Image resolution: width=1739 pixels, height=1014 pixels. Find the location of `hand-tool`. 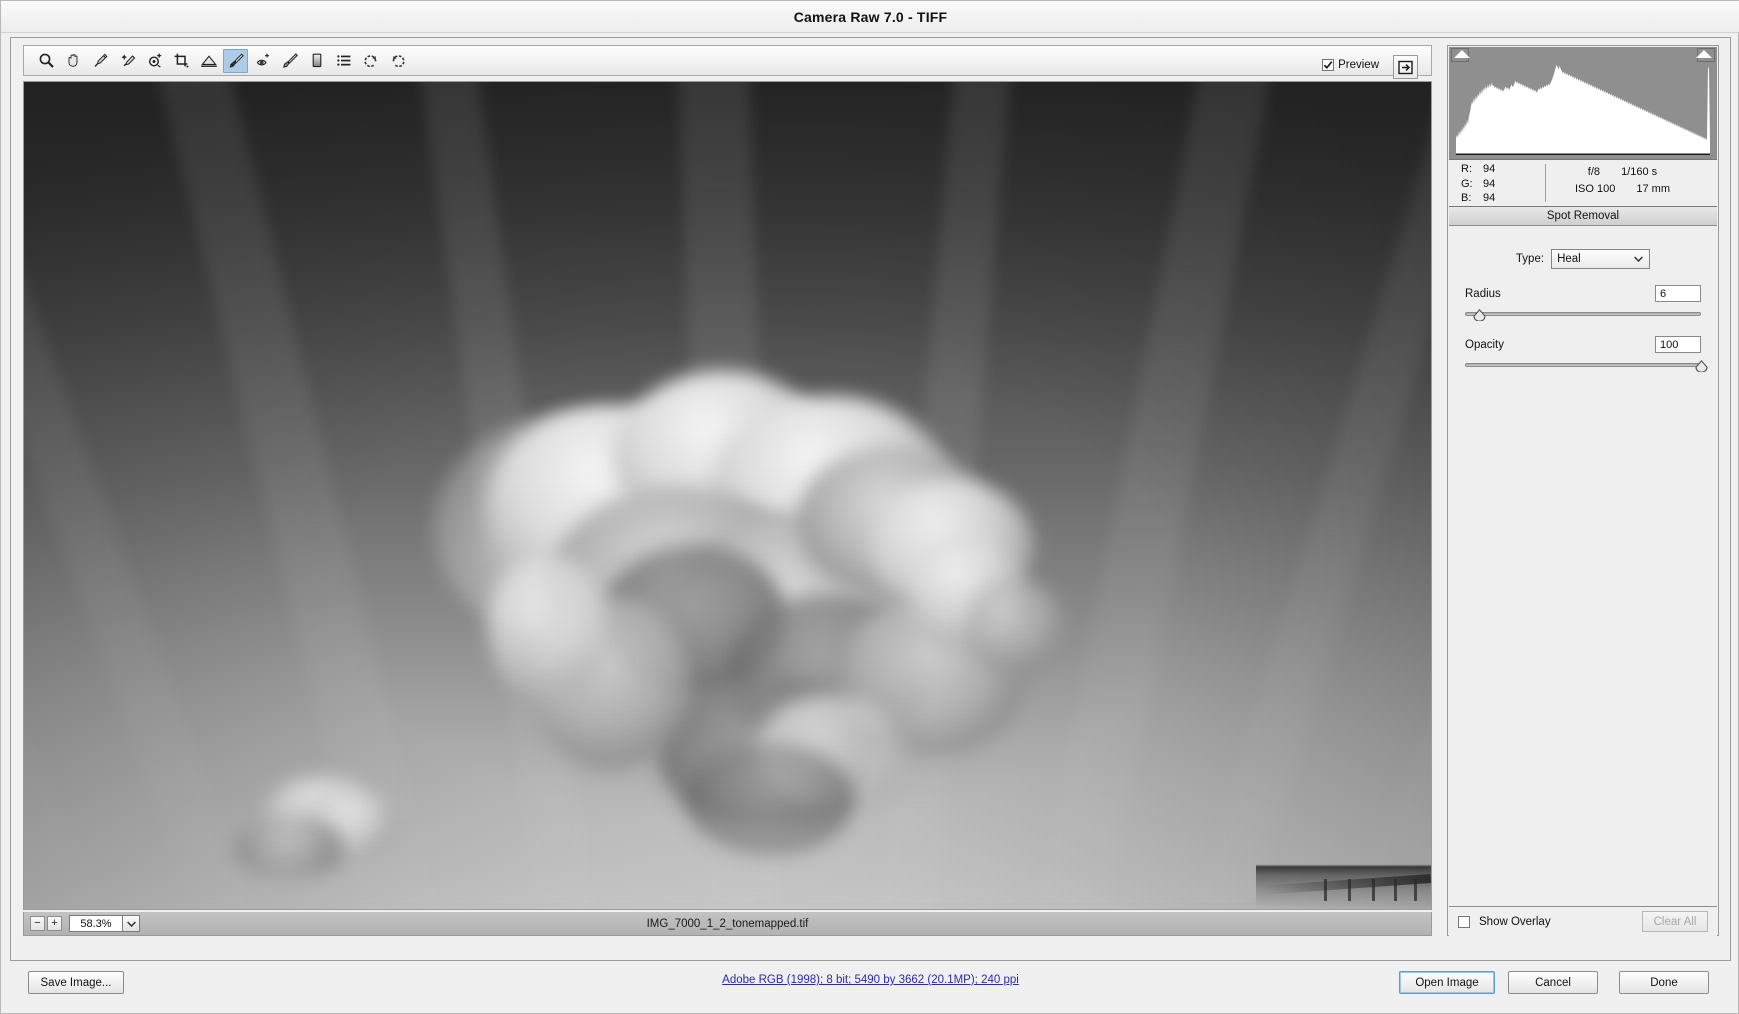

hand-tool is located at coordinates (73, 61).